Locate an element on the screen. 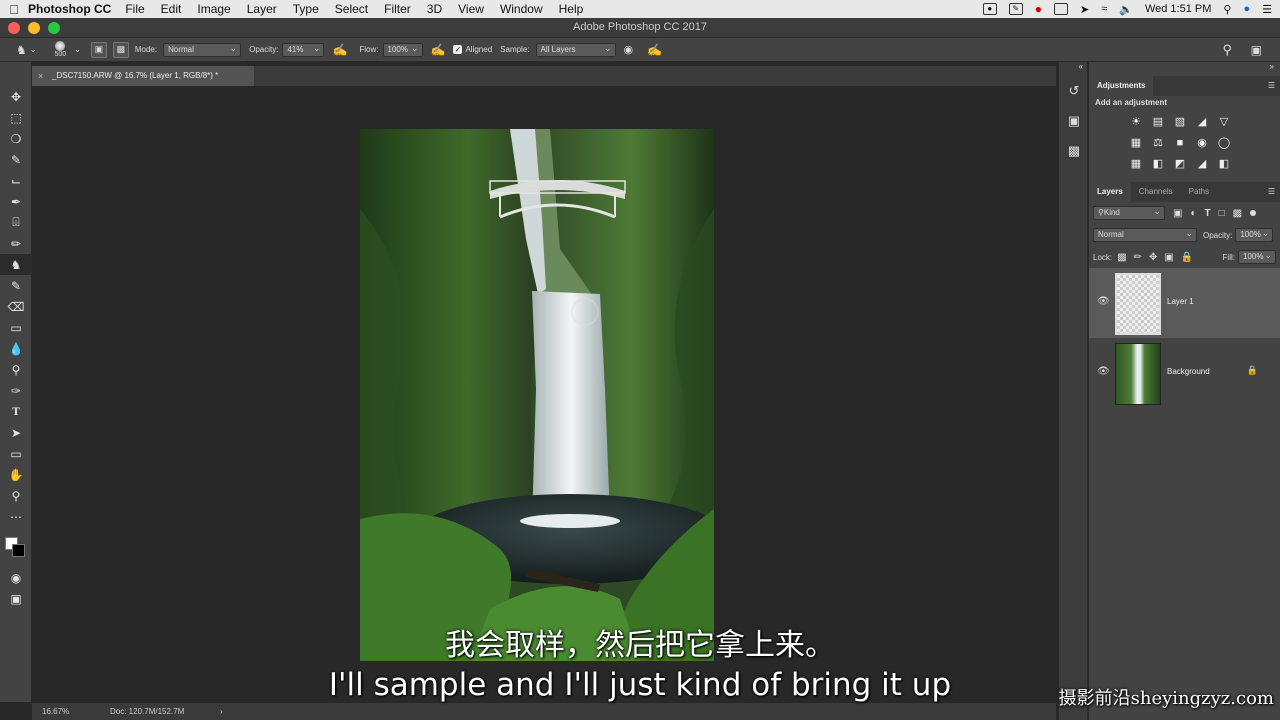 The height and width of the screenshot is (720, 1280). hand-tool-icon: ✋ is located at coordinates (16, 474).